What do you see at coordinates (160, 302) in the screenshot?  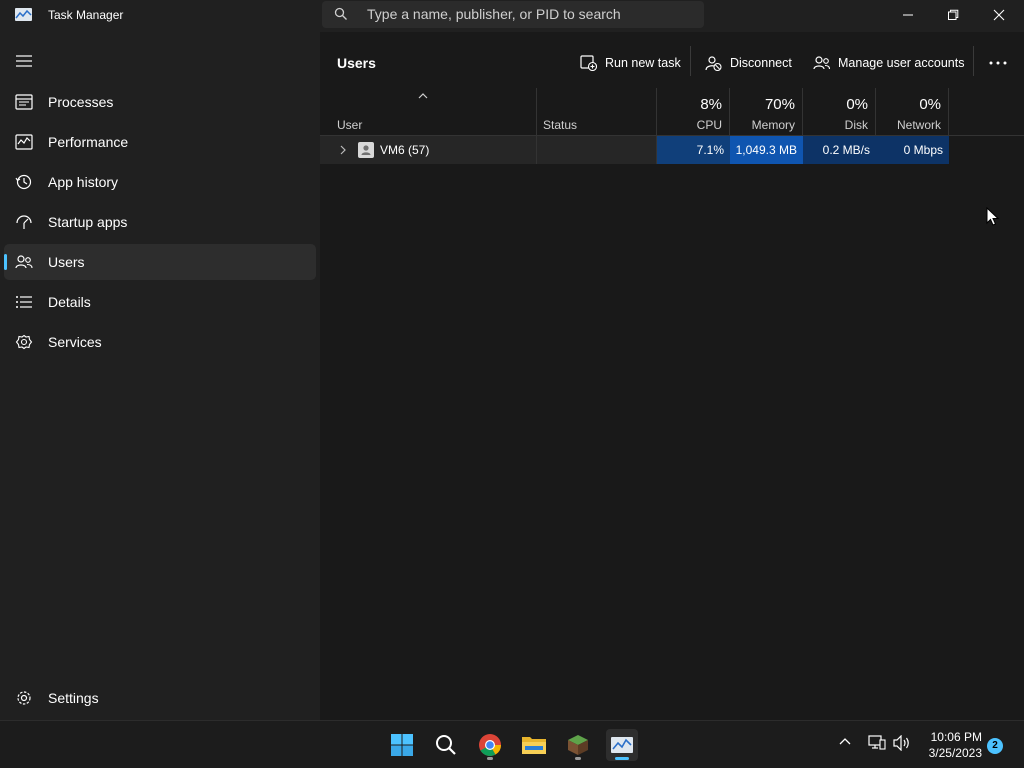 I see `sidebar-item-details: Details` at bounding box center [160, 302].